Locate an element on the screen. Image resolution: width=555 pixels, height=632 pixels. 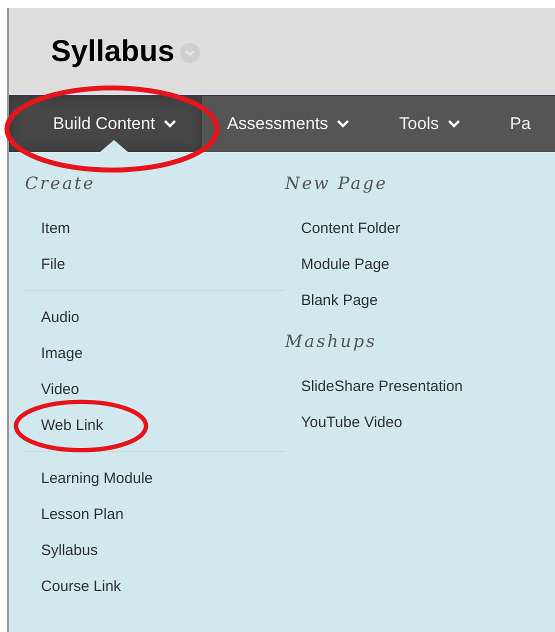
nav-tab: Pa is located at coordinates (519, 124).